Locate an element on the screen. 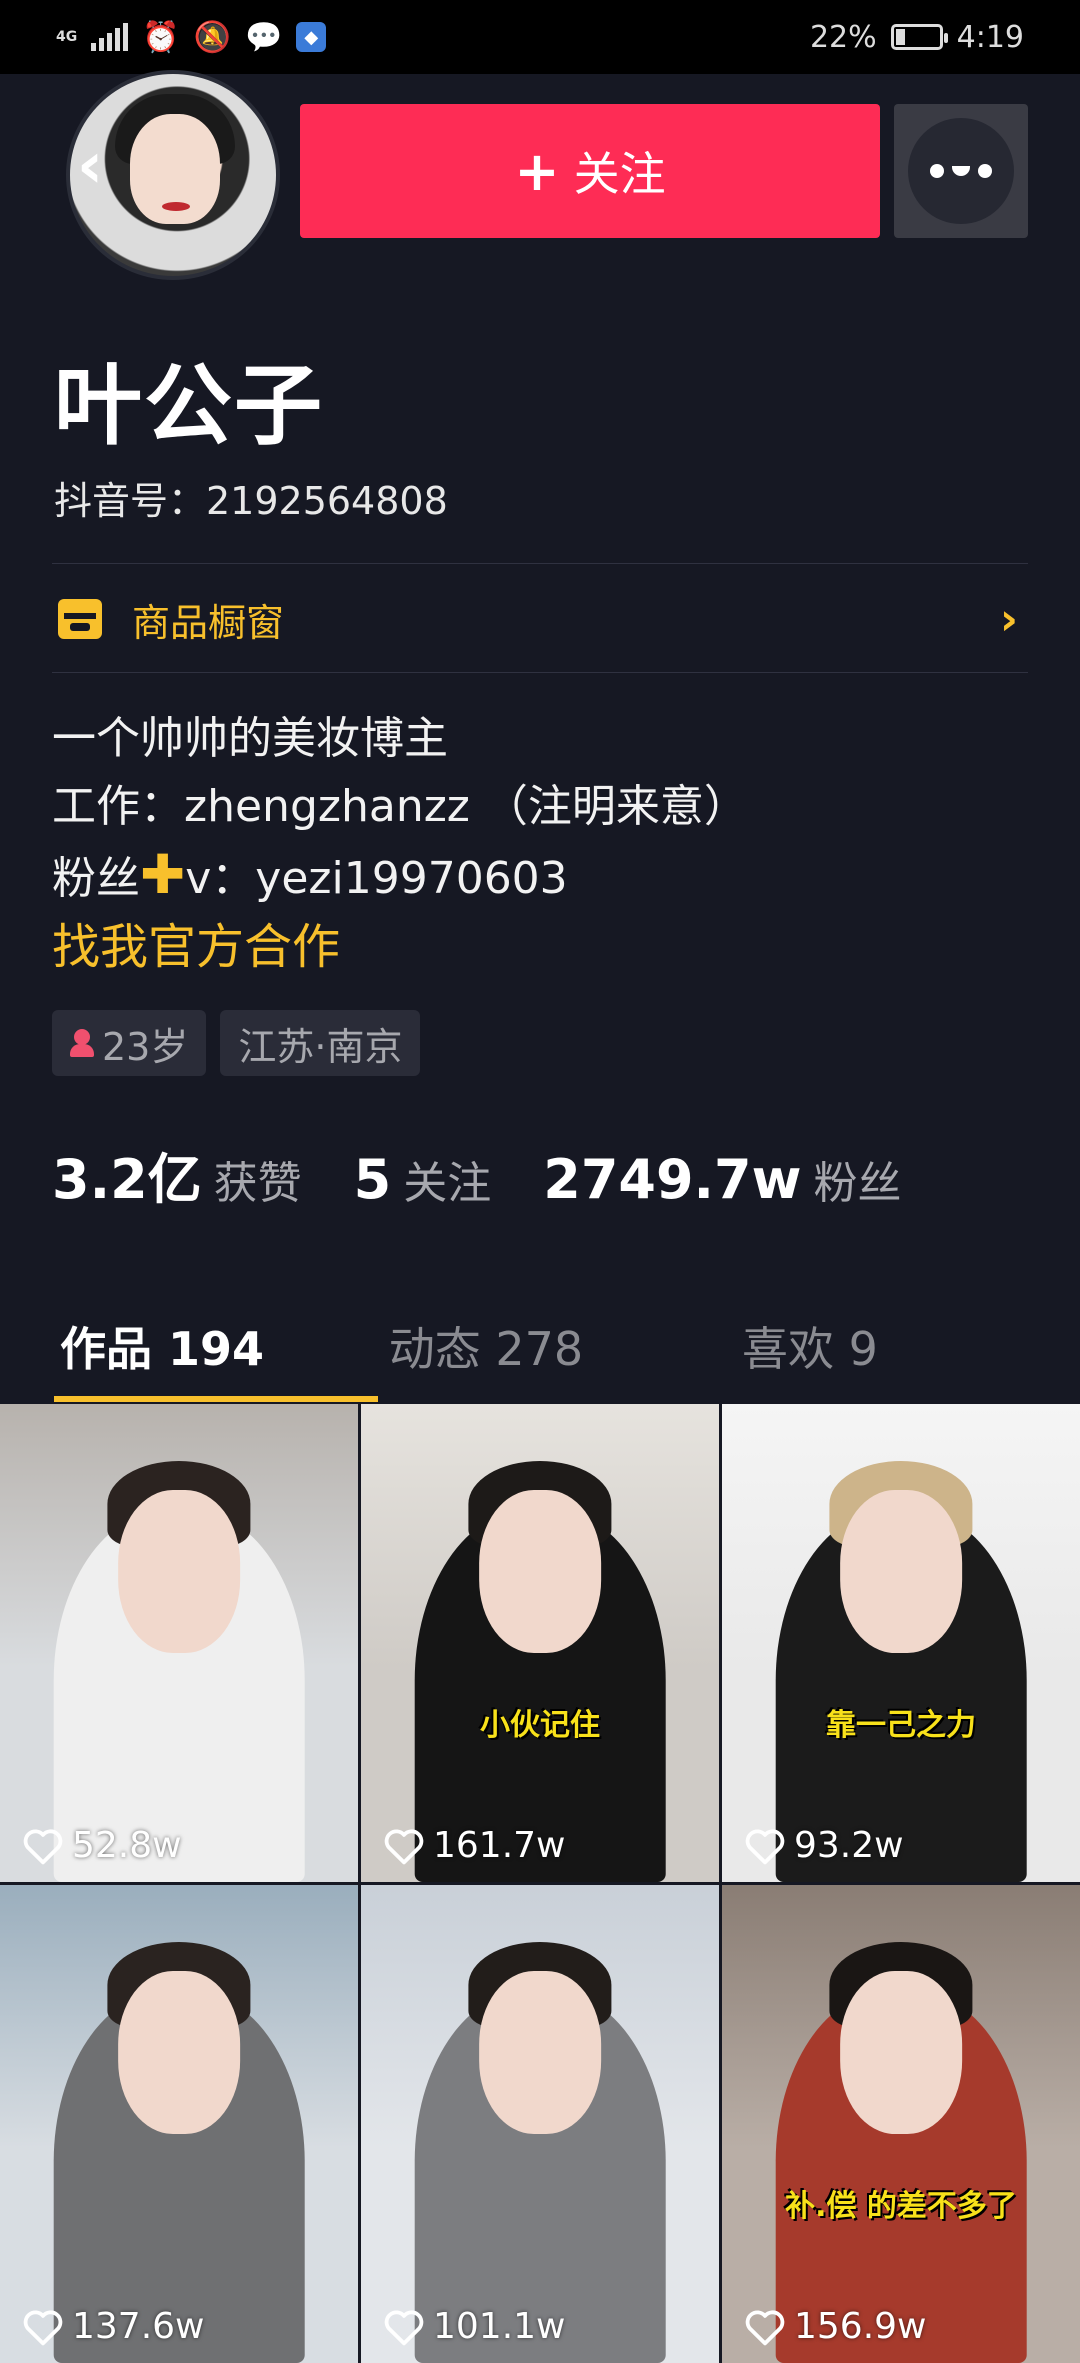 The width and height of the screenshot is (1080, 2363). video-thumbnail: 52.8w is located at coordinates (179, 1643).